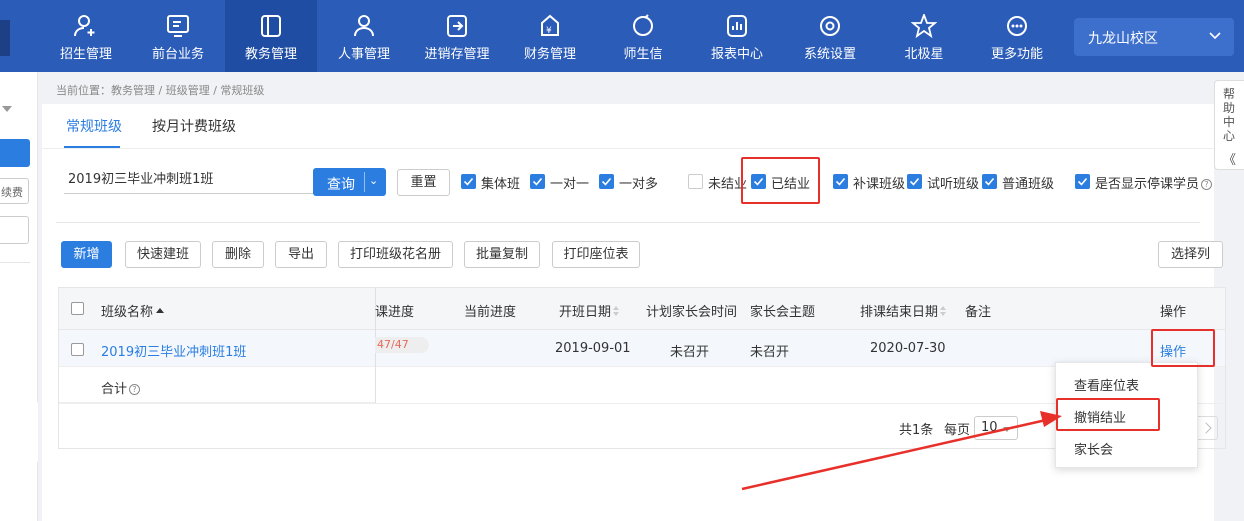  Describe the element at coordinates (349, 182) in the screenshot. I see `query-button: 查询 ⌄` at that location.